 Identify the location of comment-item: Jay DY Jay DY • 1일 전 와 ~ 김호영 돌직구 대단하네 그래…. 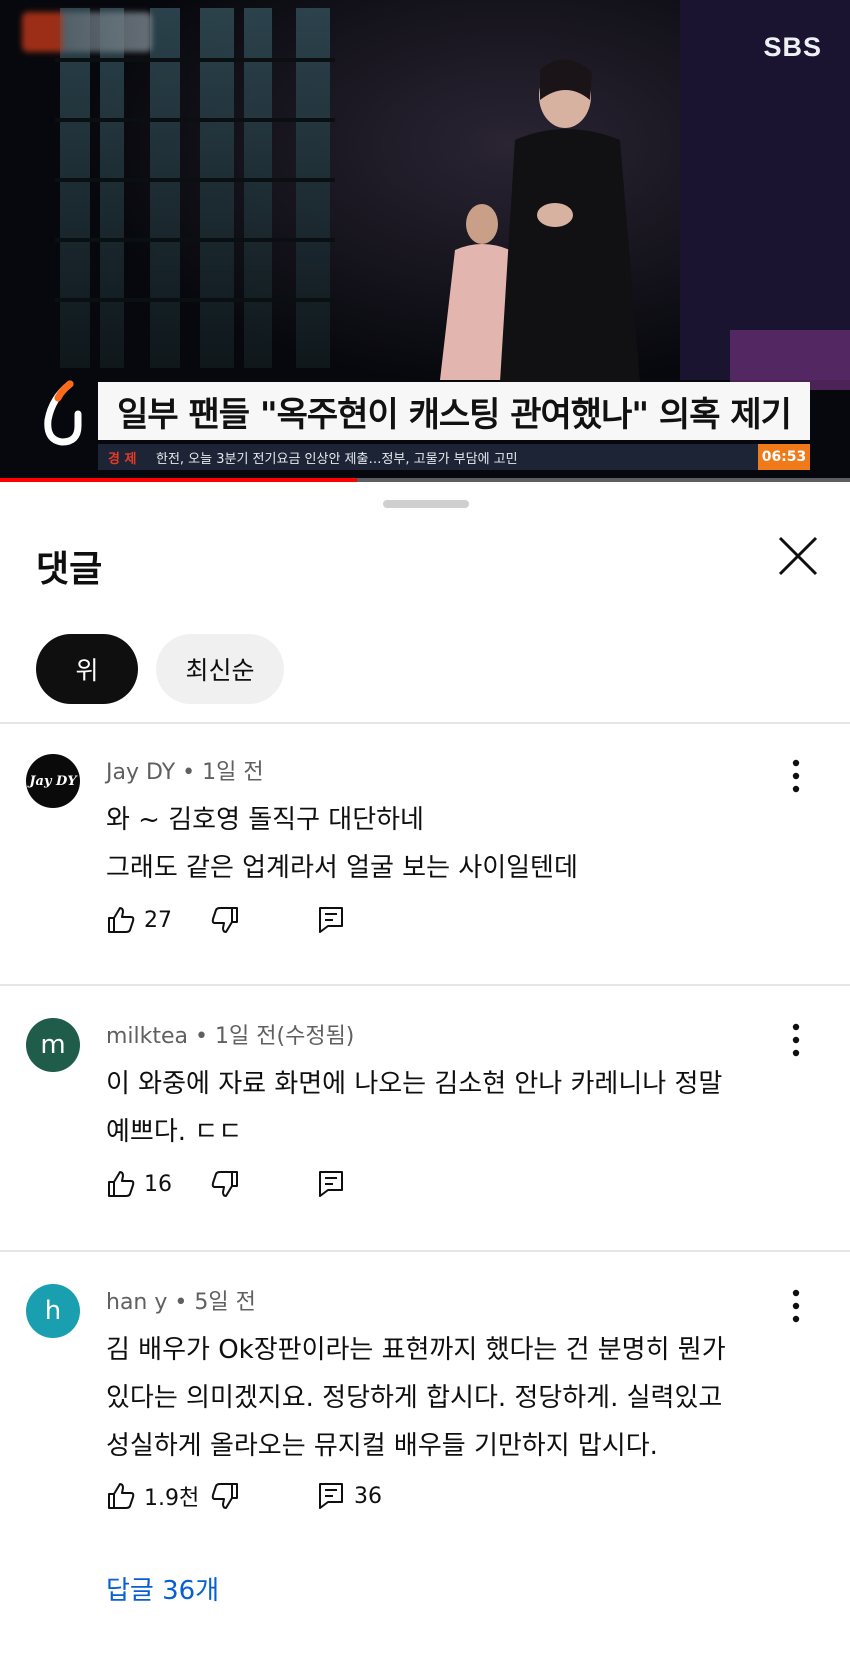
(425, 854).